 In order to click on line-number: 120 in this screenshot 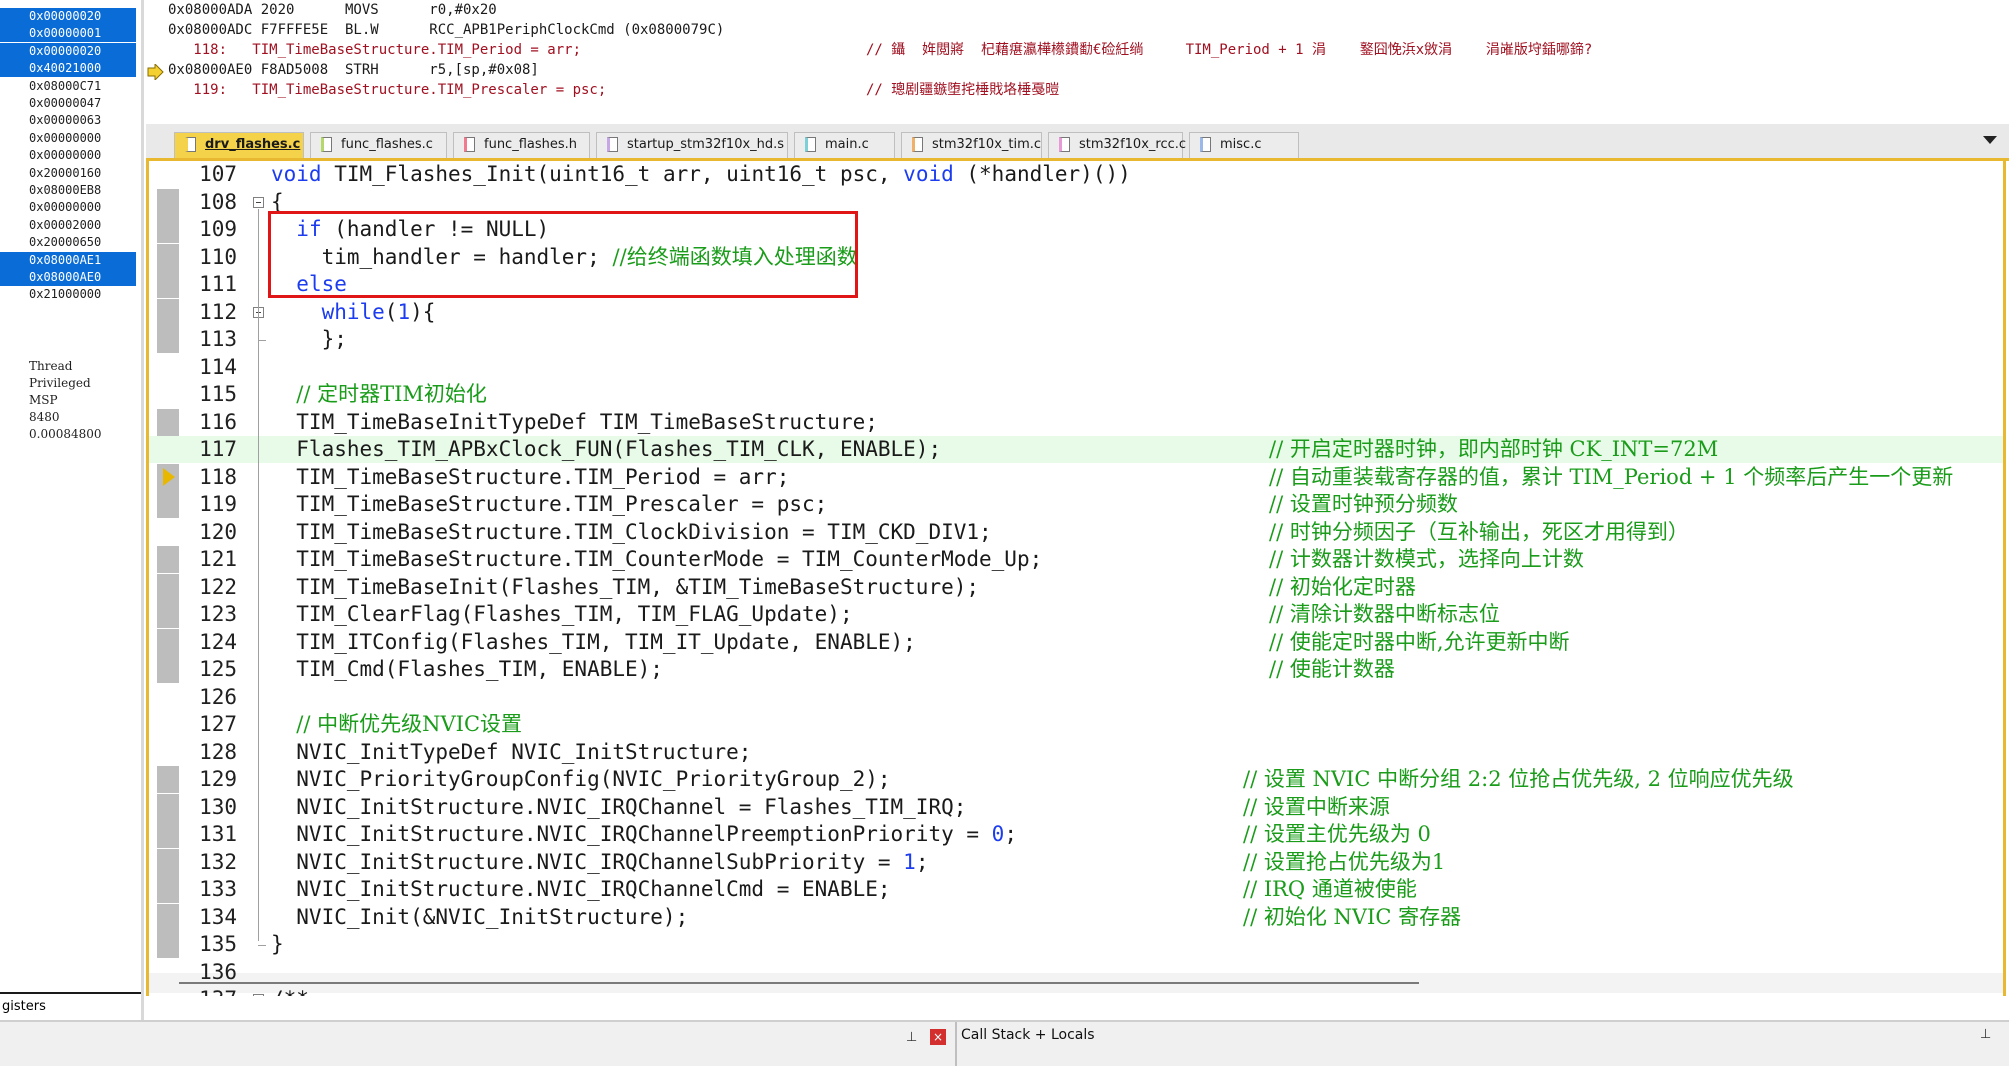, I will do `click(208, 532)`.